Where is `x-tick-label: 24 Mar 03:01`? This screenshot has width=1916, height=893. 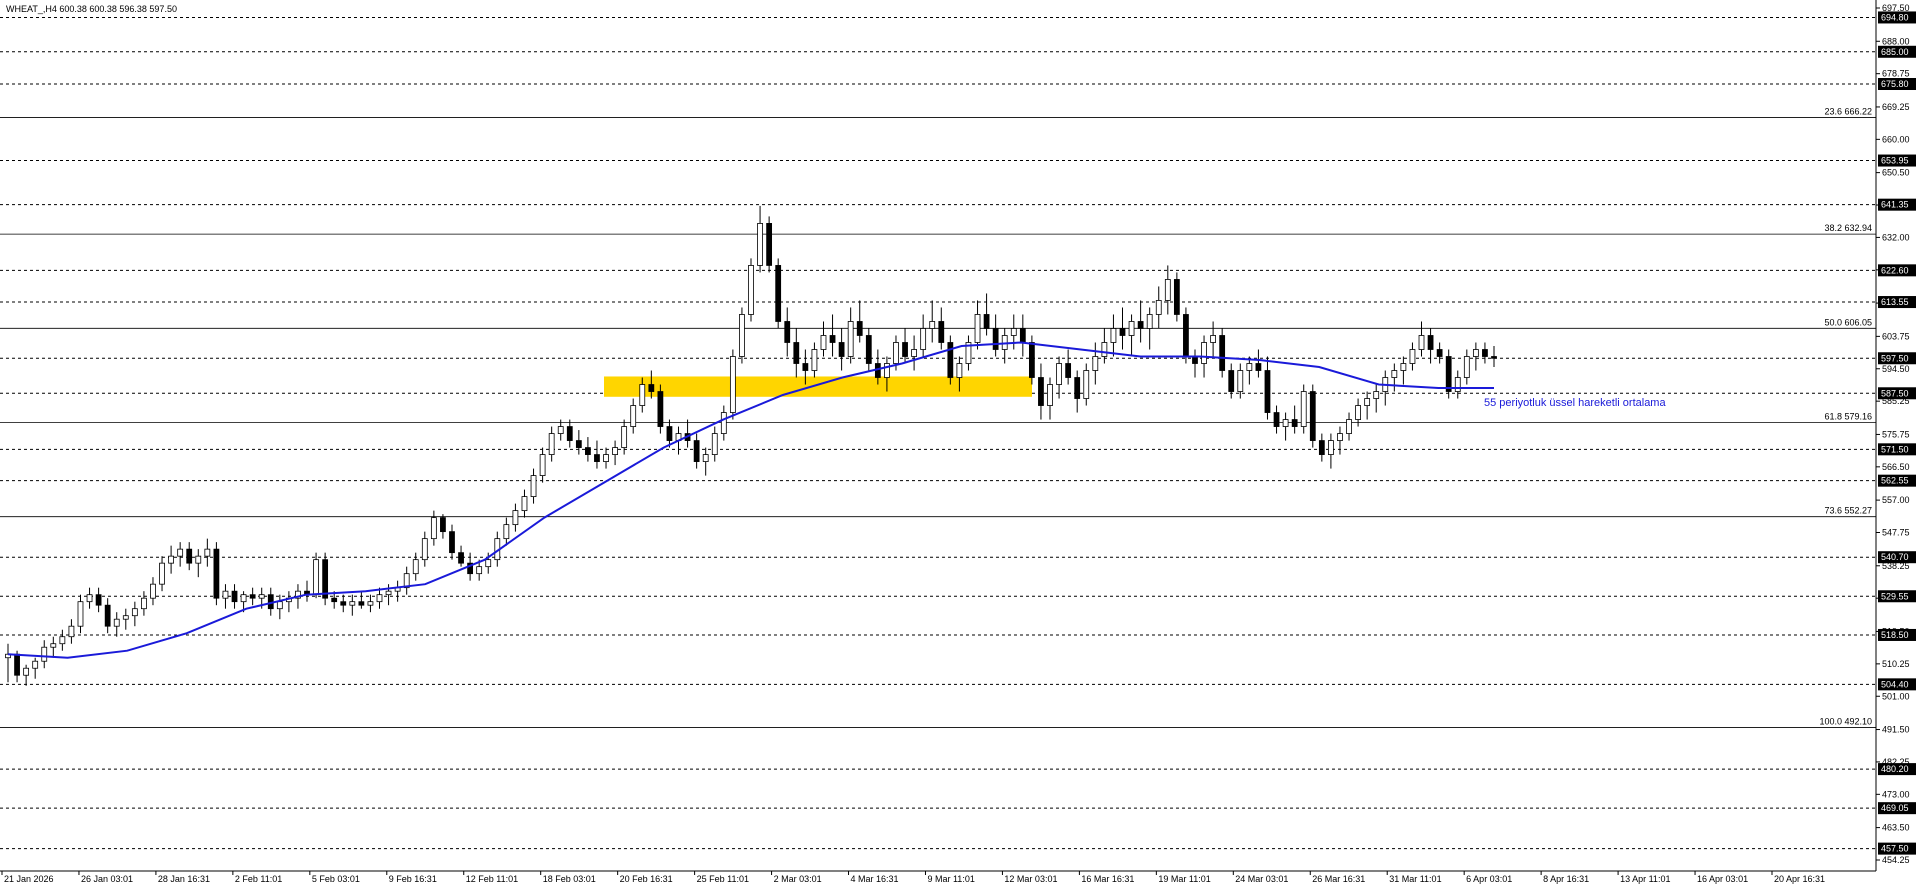 x-tick-label: 24 Mar 03:01 is located at coordinates (1261, 879).